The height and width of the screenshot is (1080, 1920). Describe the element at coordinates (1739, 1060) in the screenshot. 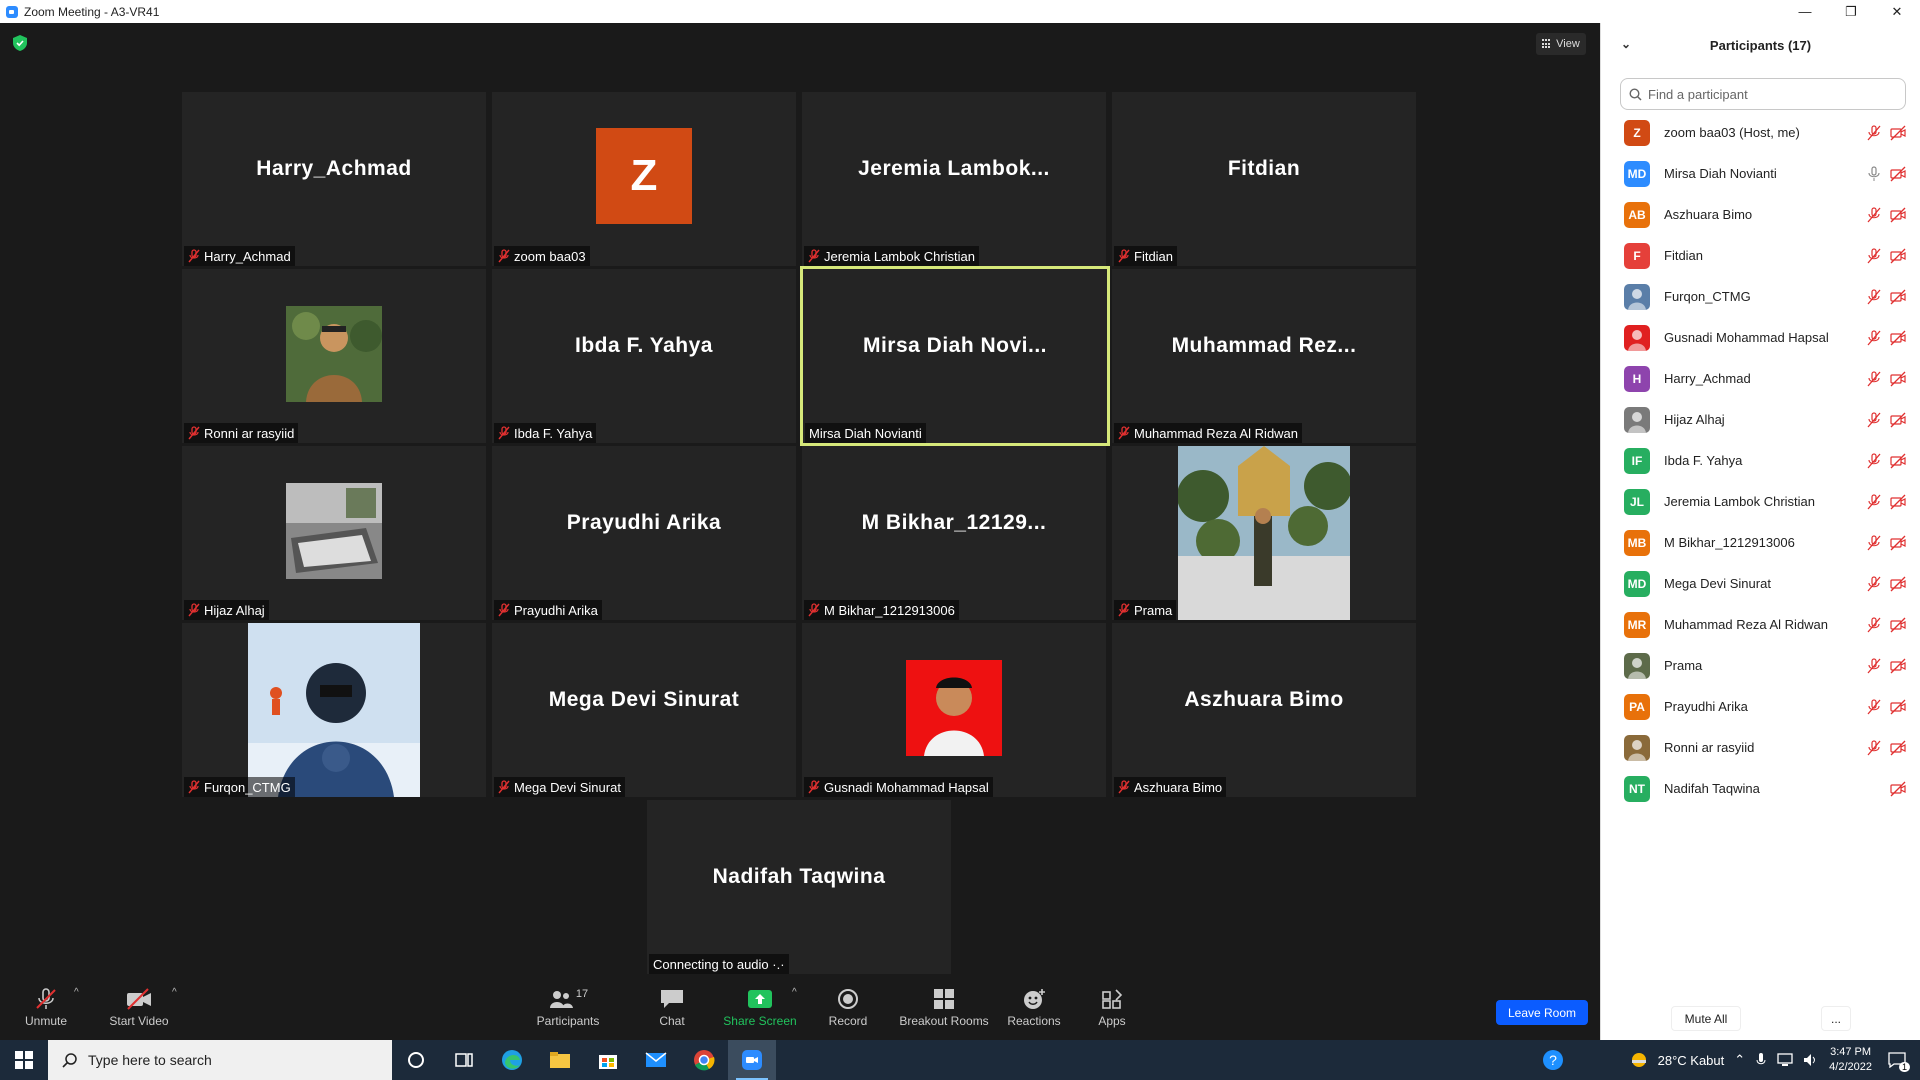

I see `tray-chevron-up-icon: ⌃` at that location.